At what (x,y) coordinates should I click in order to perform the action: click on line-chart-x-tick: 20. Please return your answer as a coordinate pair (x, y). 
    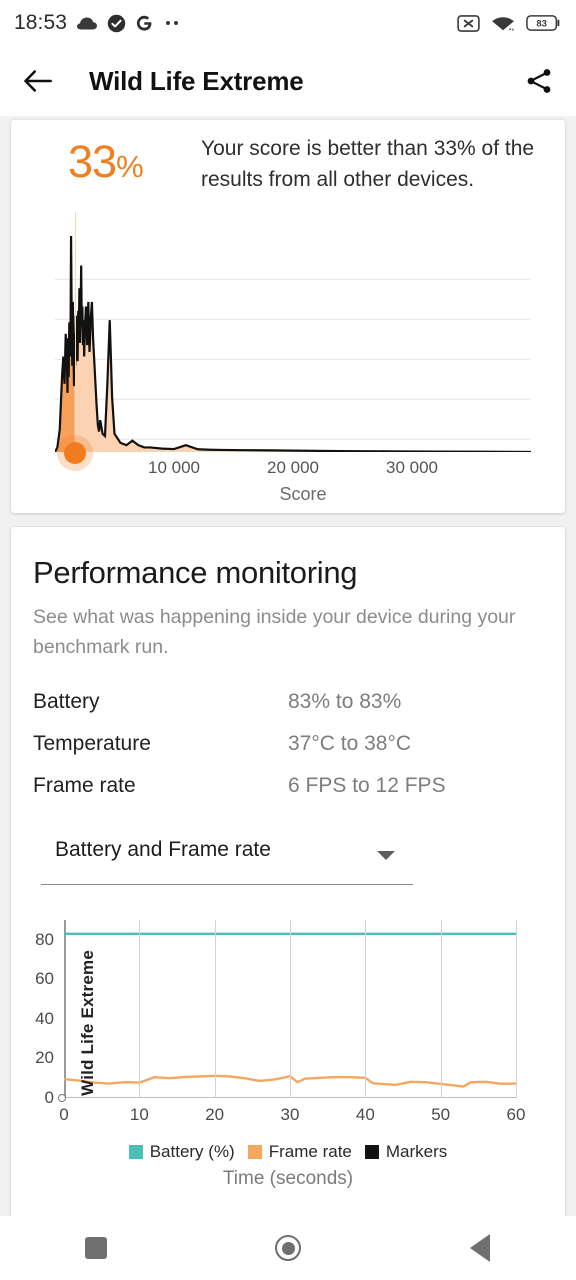
    Looking at the image, I should click on (215, 1114).